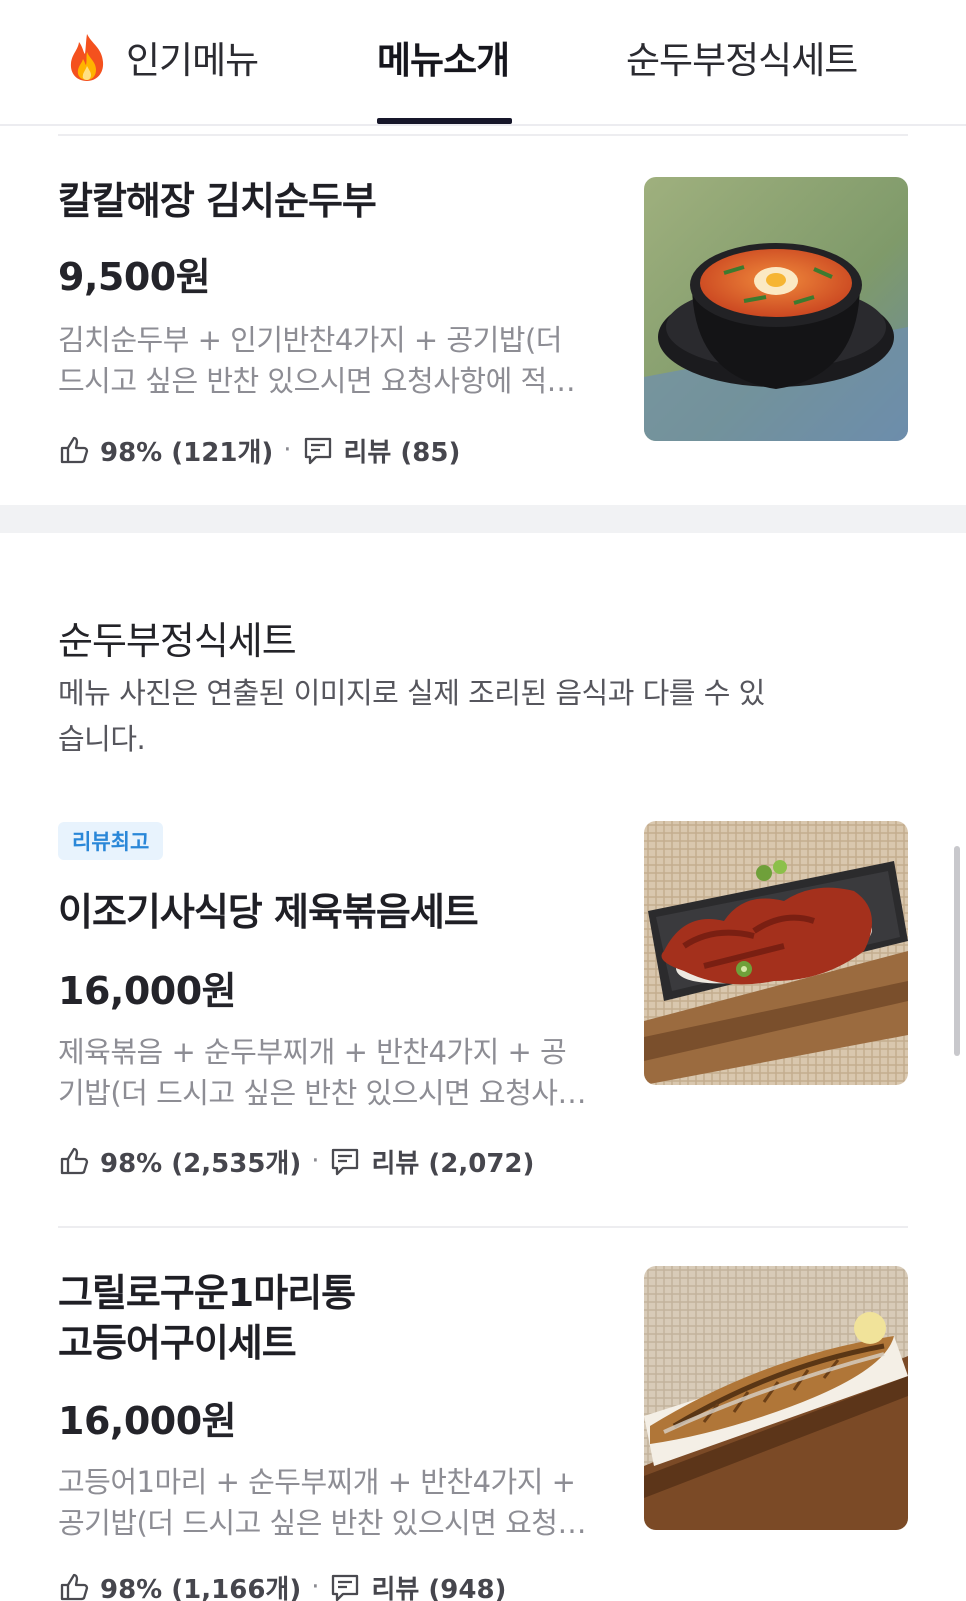  I want to click on item-title: 이조기사식당 제육볶음세트, so click(268, 912).